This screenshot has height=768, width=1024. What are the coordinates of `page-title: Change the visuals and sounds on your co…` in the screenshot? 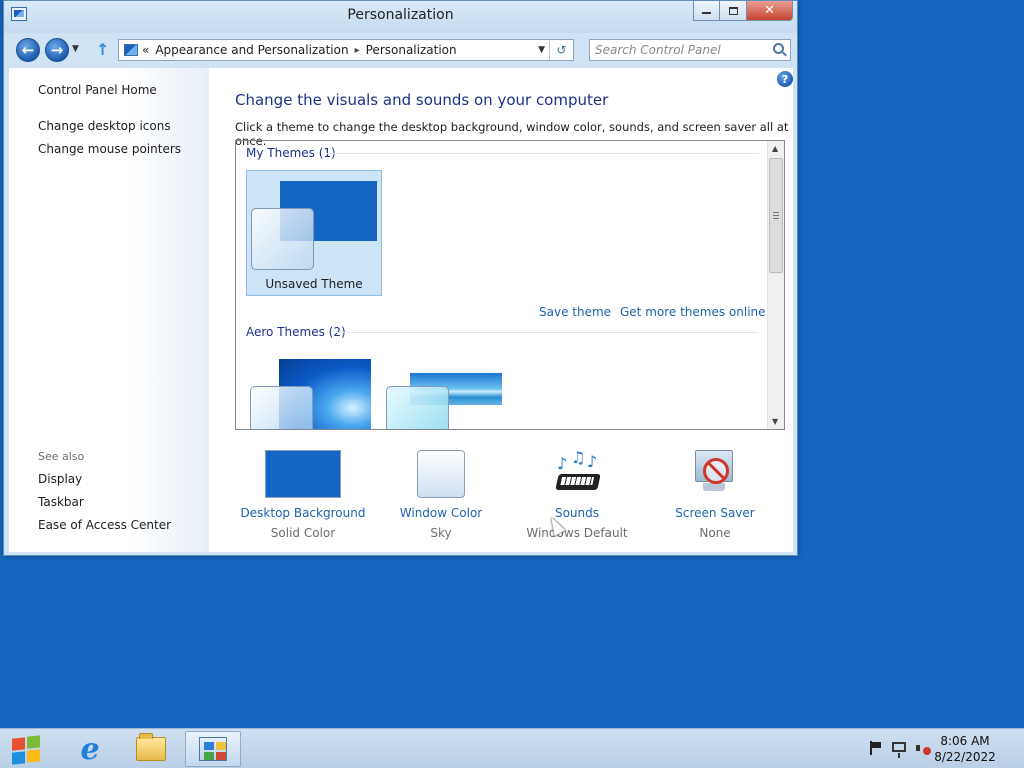 It's located at (422, 100).